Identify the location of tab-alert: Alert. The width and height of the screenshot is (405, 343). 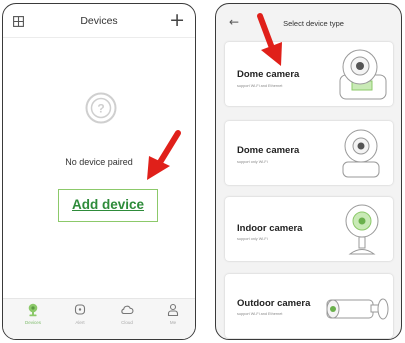
(80, 314).